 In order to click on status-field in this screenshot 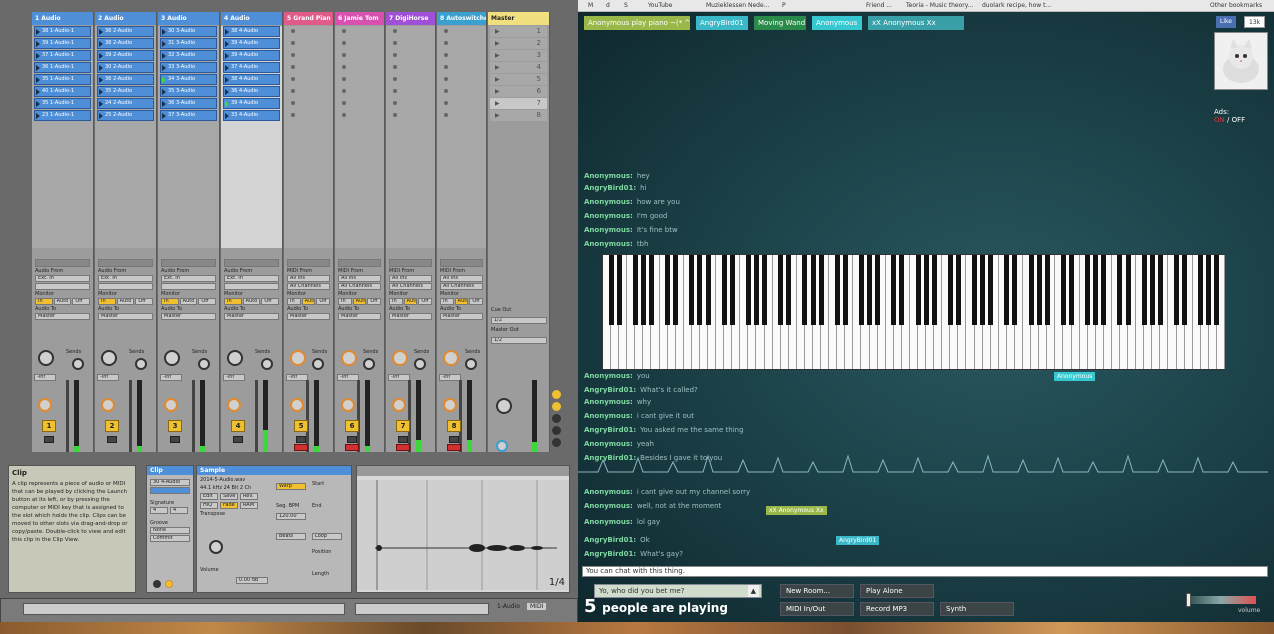, I will do `click(184, 609)`.